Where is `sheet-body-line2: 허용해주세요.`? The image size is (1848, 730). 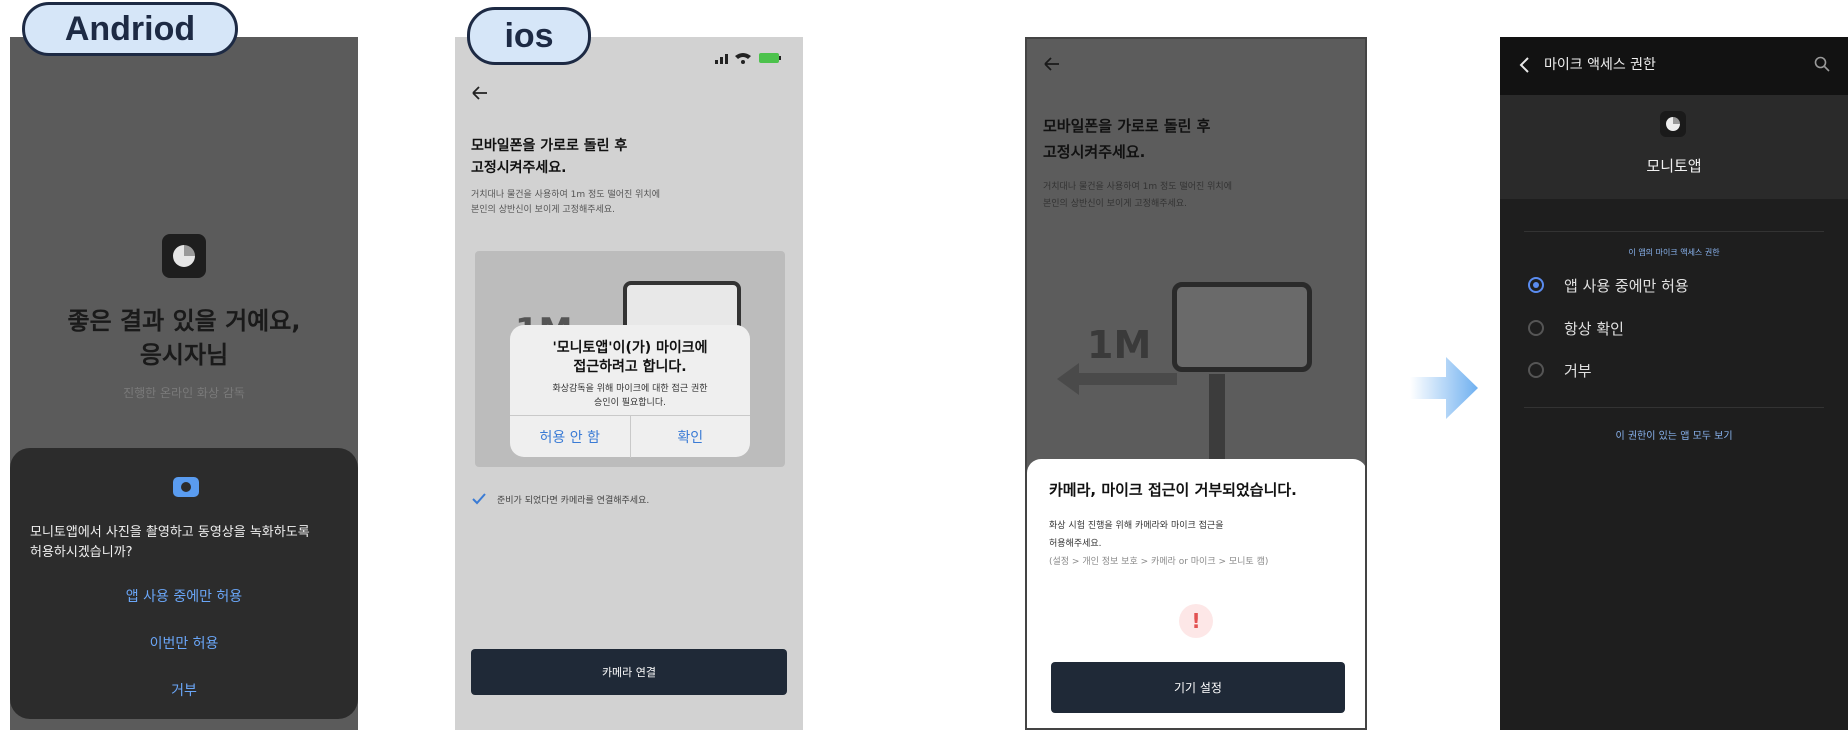
sheet-body-line2: 허용해주세요. is located at coordinates (1075, 544).